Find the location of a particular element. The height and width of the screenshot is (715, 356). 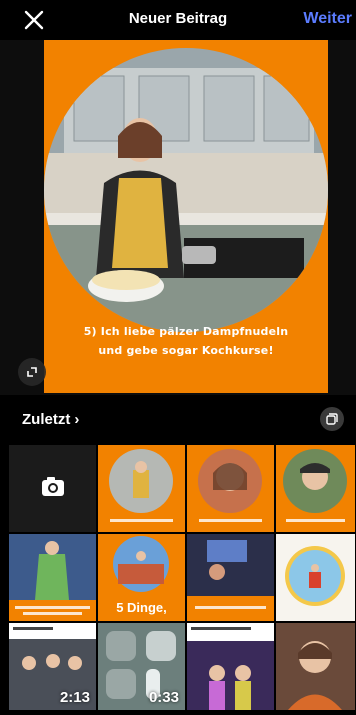

chevron-right-icon: › is located at coordinates (77, 419).